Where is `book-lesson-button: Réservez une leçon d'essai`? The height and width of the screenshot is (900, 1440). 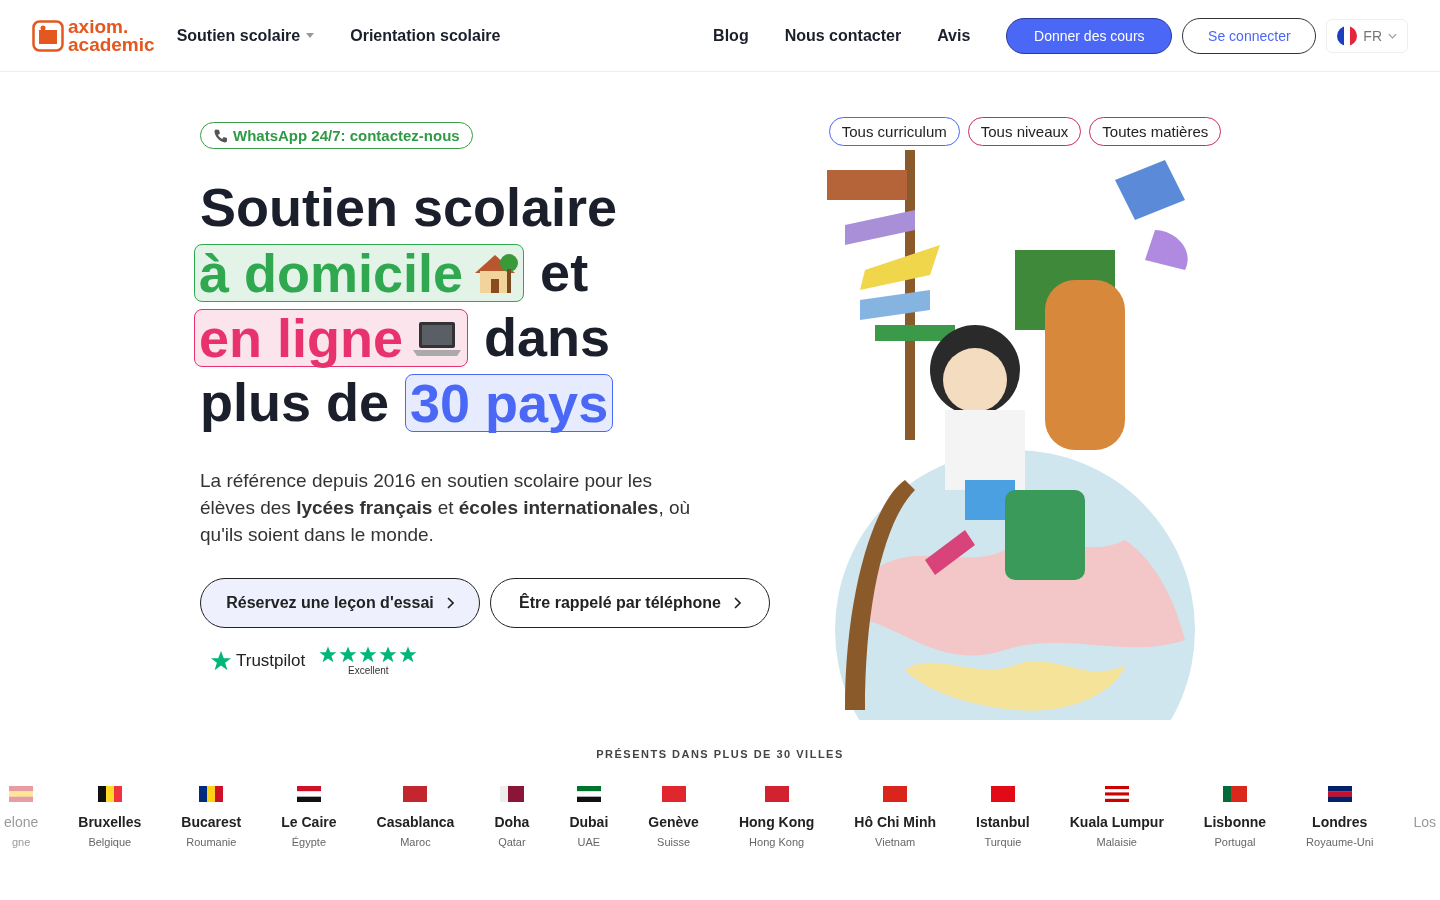
book-lesson-button: Réservez une leçon d'essai is located at coordinates (340, 603).